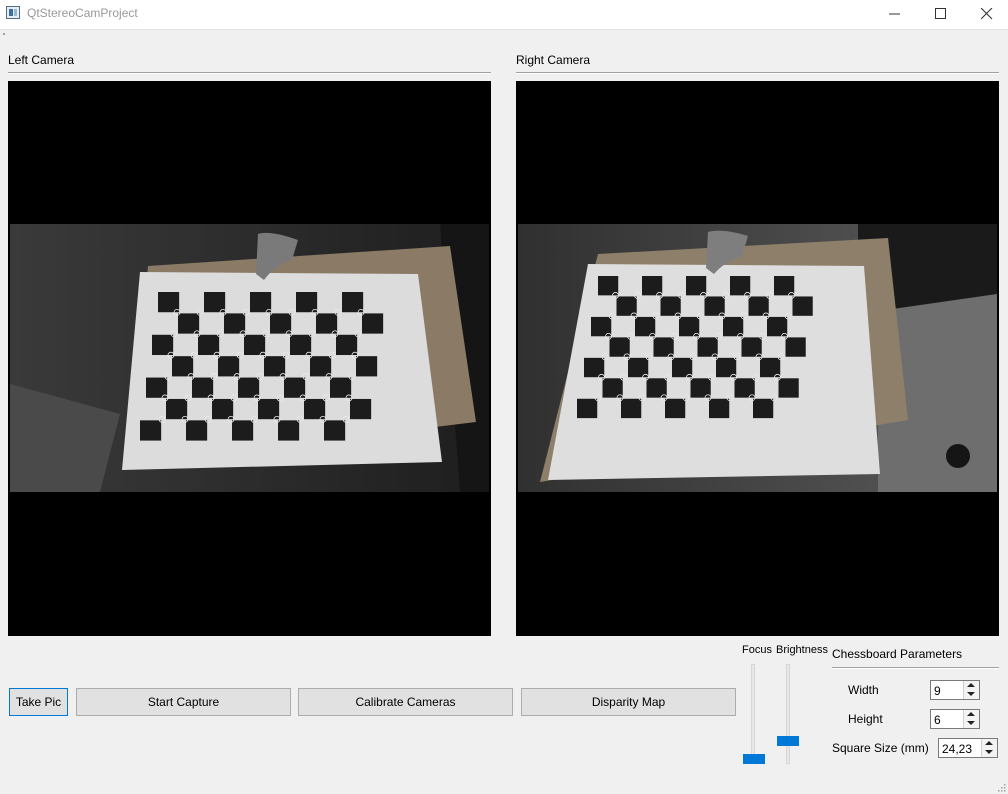  Describe the element at coordinates (863, 690) in the screenshot. I see `width-label: Width` at that location.